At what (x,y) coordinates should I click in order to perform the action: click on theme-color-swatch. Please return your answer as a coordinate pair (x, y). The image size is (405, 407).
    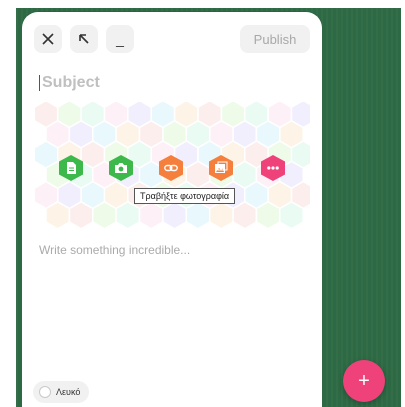
    Looking at the image, I should click on (45, 392).